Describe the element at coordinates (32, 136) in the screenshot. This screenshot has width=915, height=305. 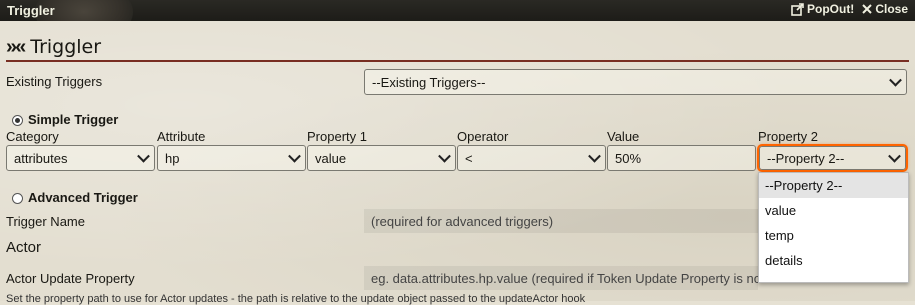
I see `column-category: Category` at that location.